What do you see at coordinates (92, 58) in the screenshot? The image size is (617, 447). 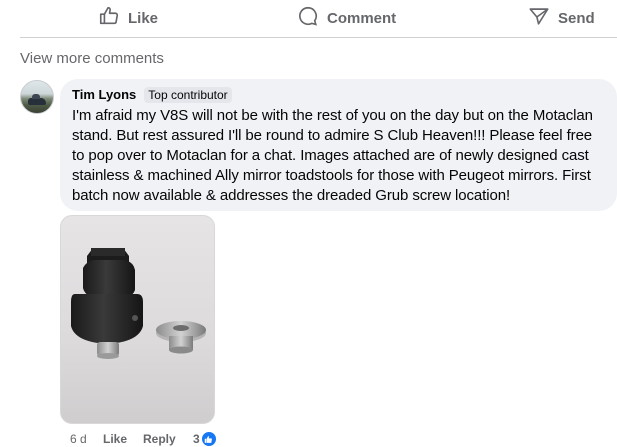 I see `view-more-comments-link: View more comments` at bounding box center [92, 58].